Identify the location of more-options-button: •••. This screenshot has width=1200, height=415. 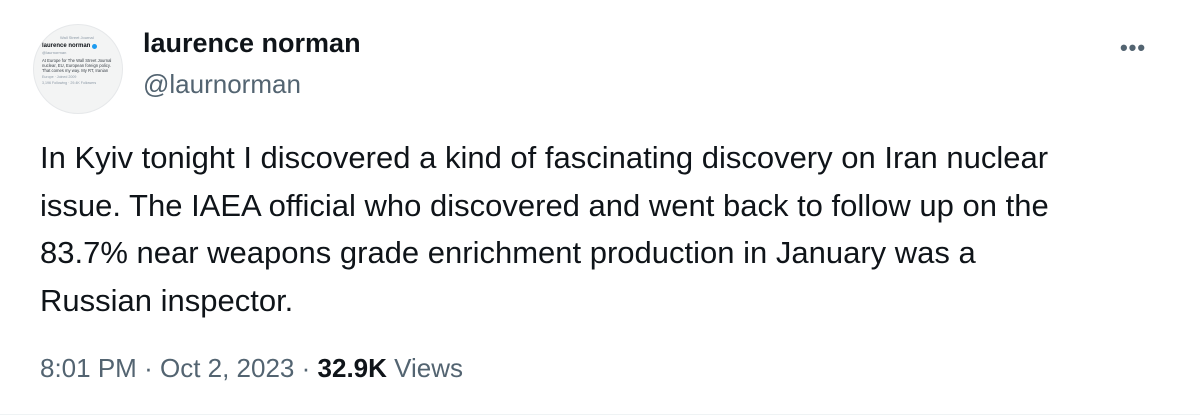
(1133, 48).